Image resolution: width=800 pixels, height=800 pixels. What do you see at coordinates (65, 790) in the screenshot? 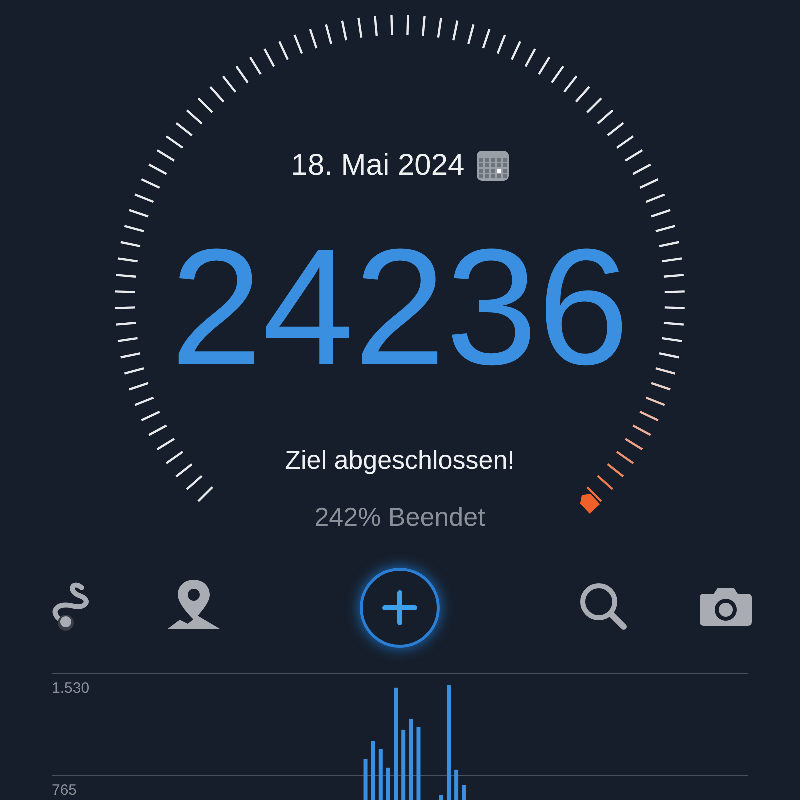
I see `axis-label: 765` at bounding box center [65, 790].